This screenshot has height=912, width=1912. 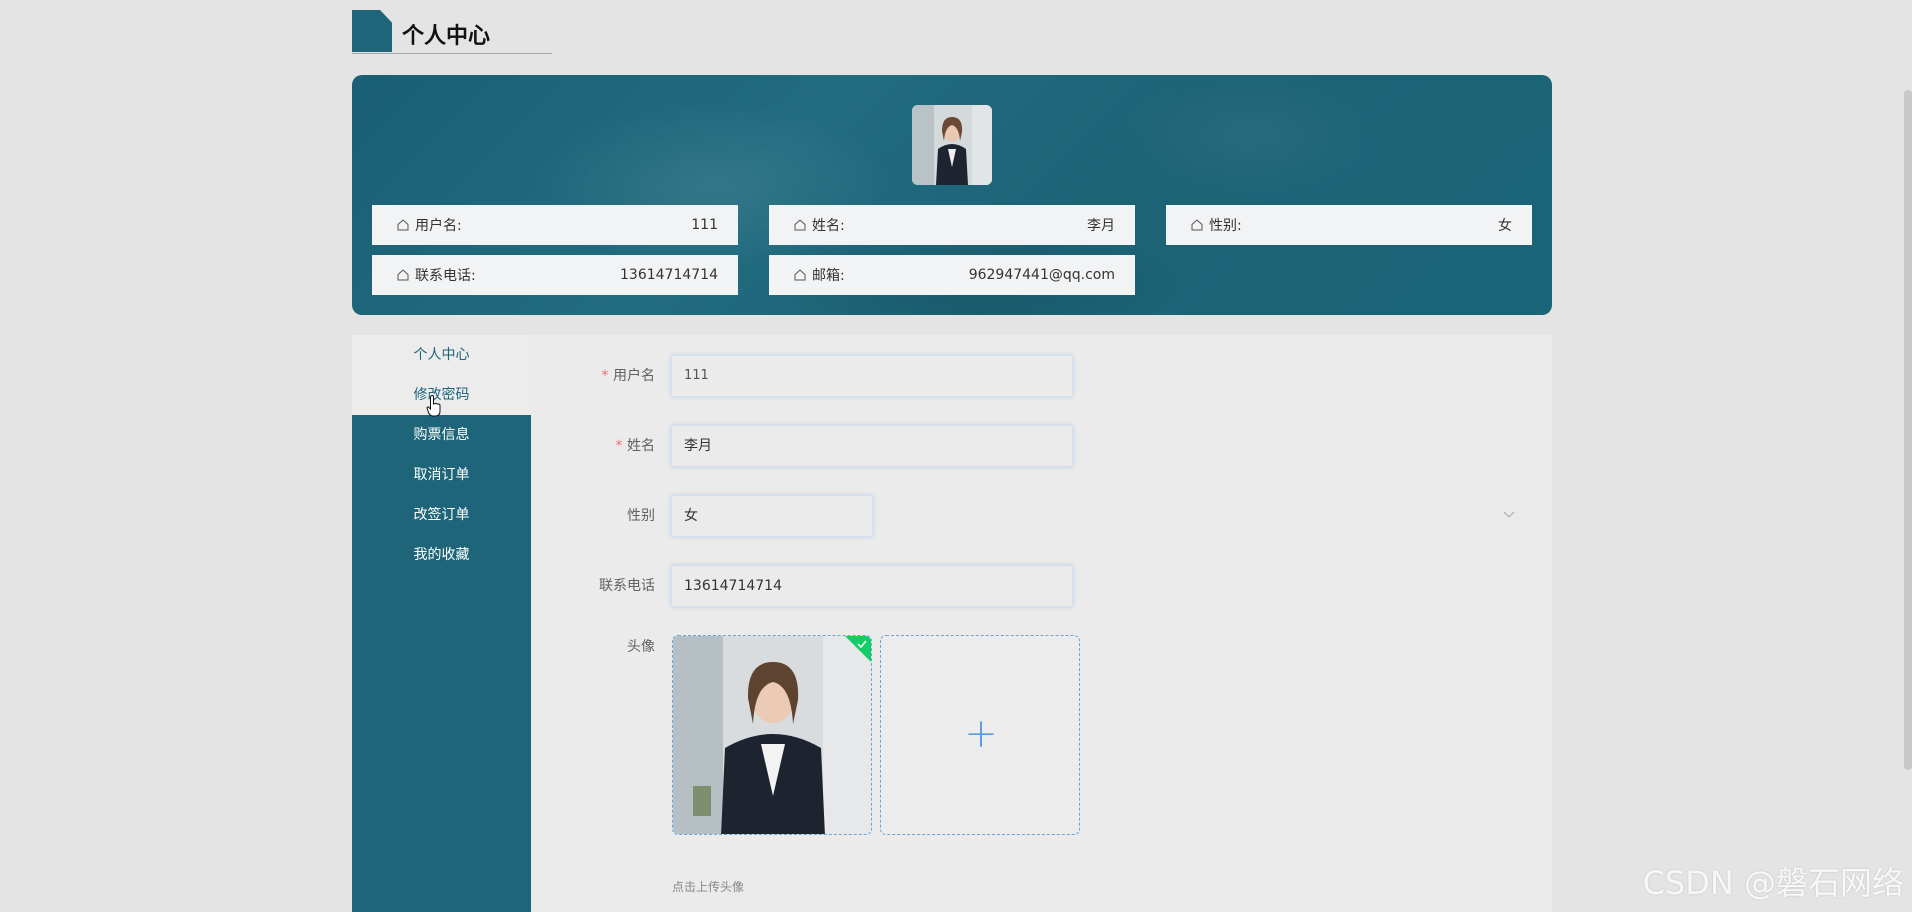 I want to click on form-label-avatar: 头像, so click(x=641, y=647).